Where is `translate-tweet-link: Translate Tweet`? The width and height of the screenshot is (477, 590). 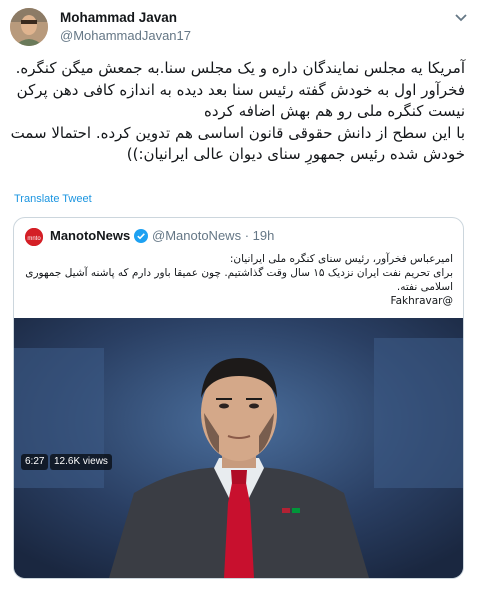
translate-tweet-link: Translate Tweet is located at coordinates (53, 199).